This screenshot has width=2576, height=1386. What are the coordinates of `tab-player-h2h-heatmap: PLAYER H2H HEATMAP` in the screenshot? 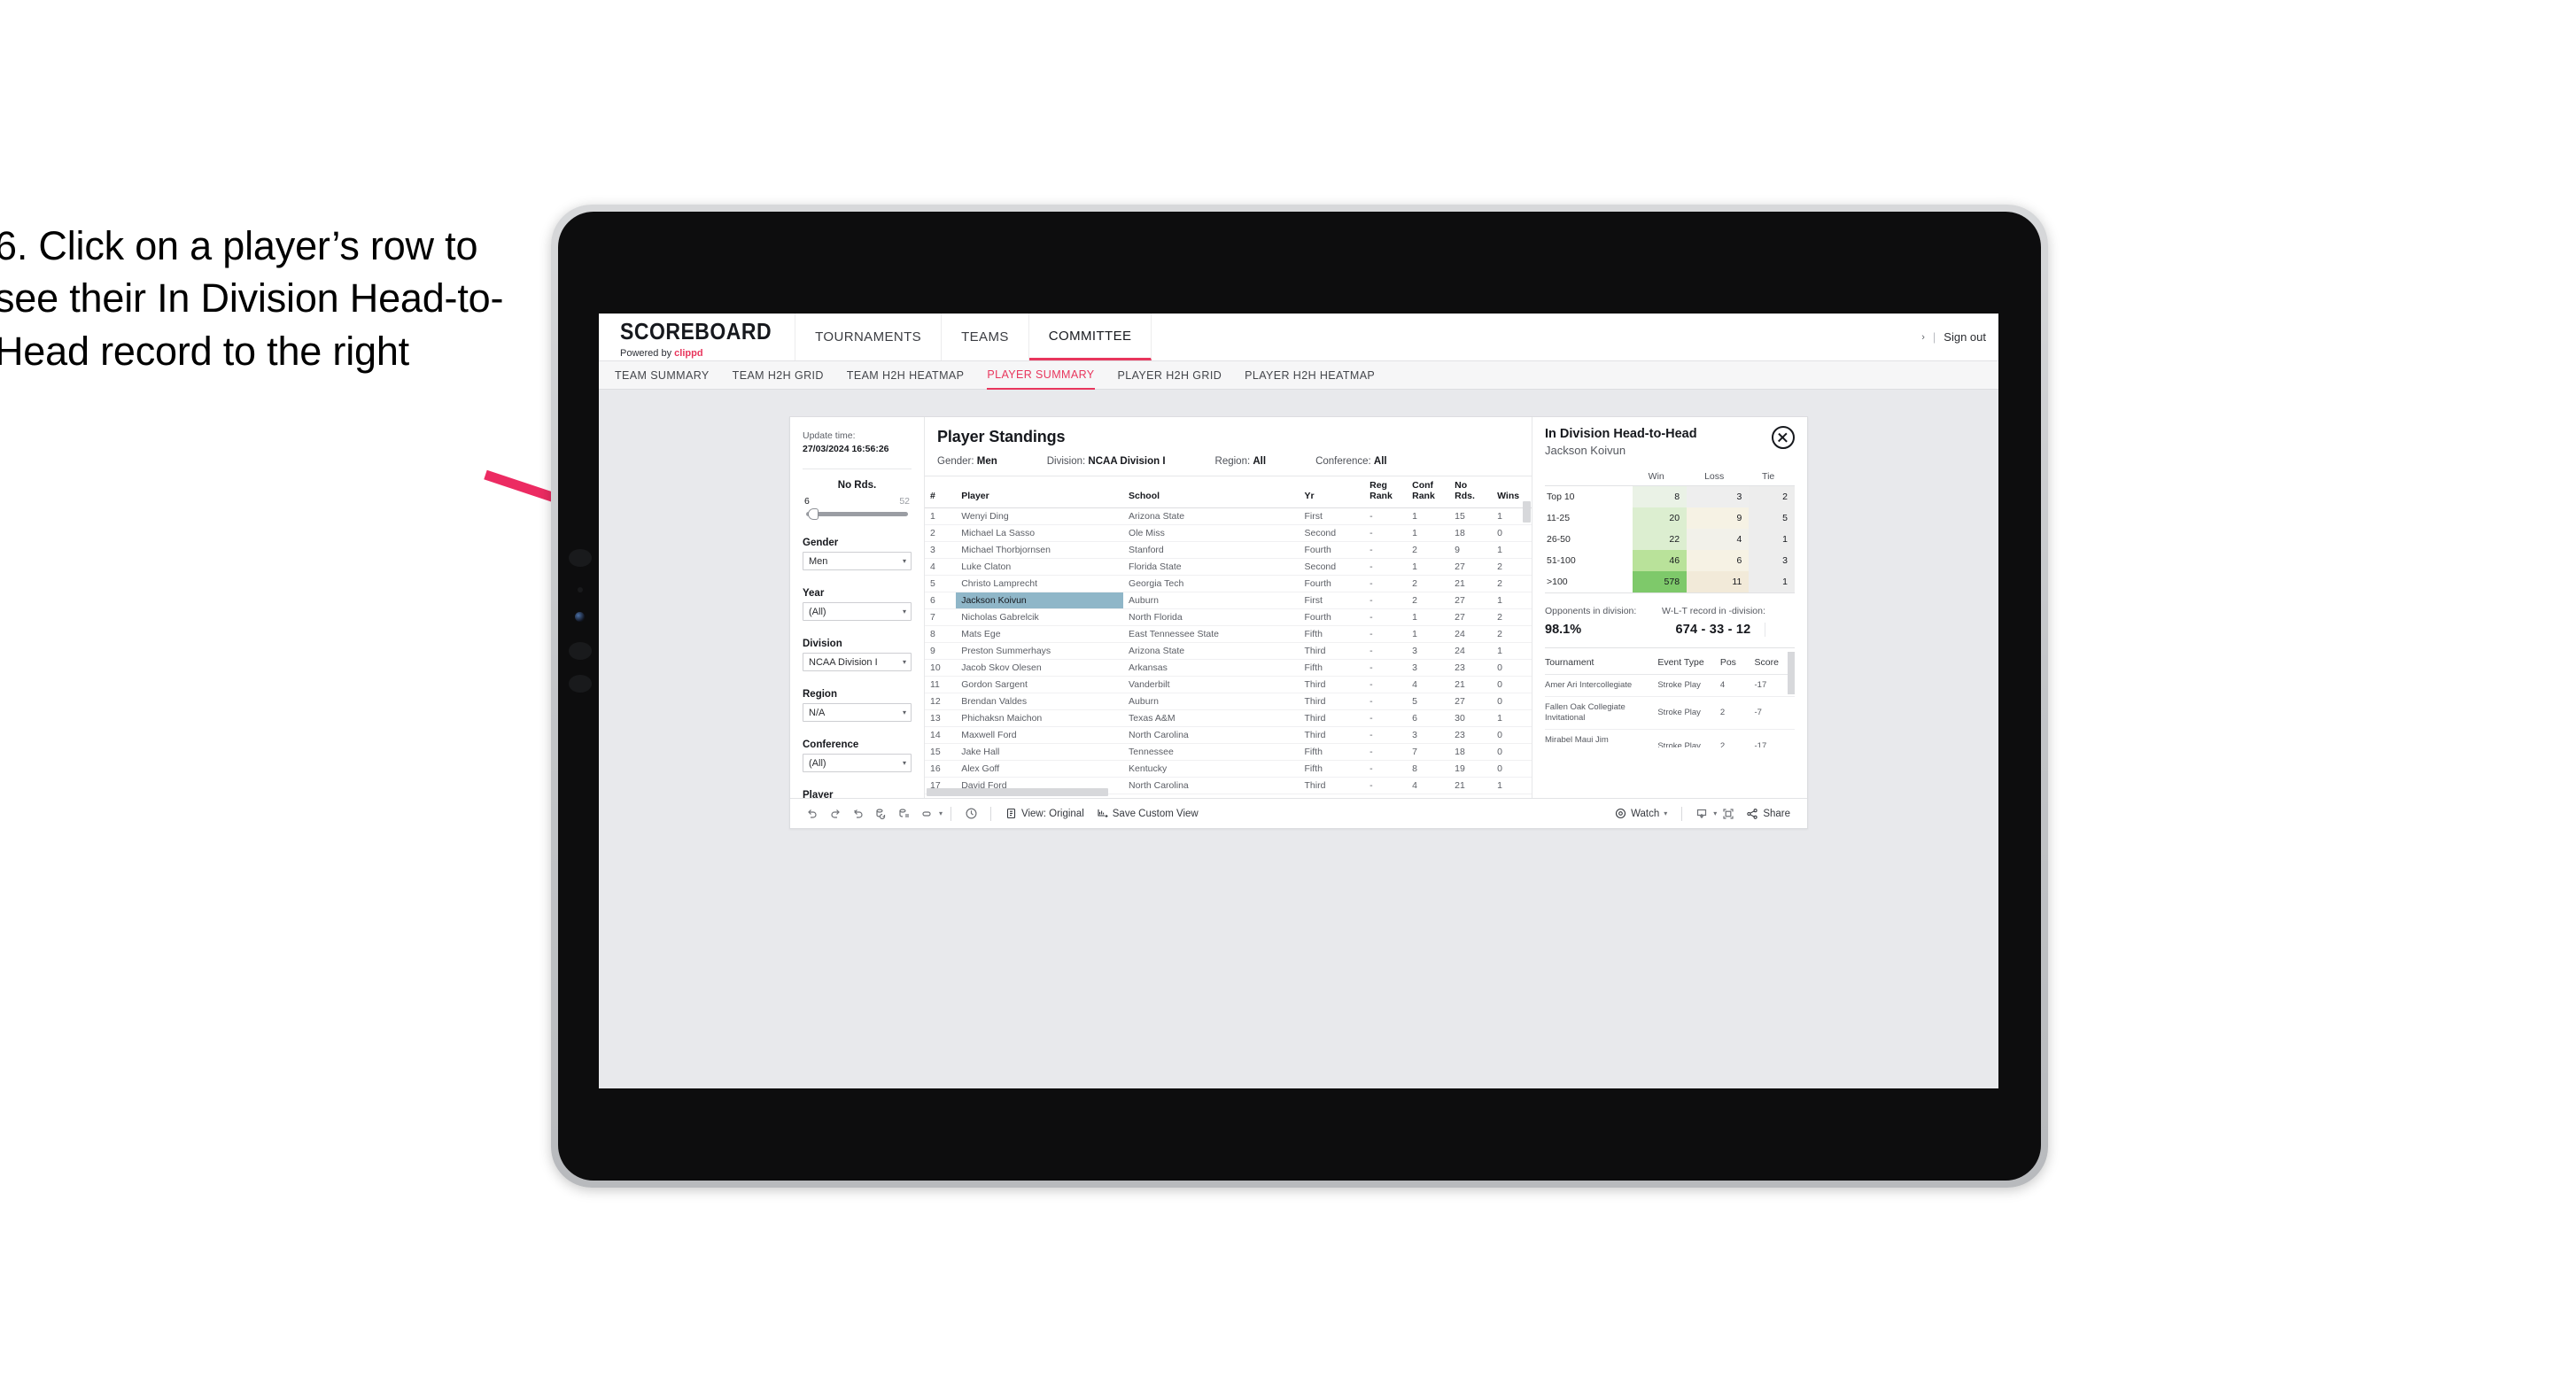 It's located at (1310, 376).